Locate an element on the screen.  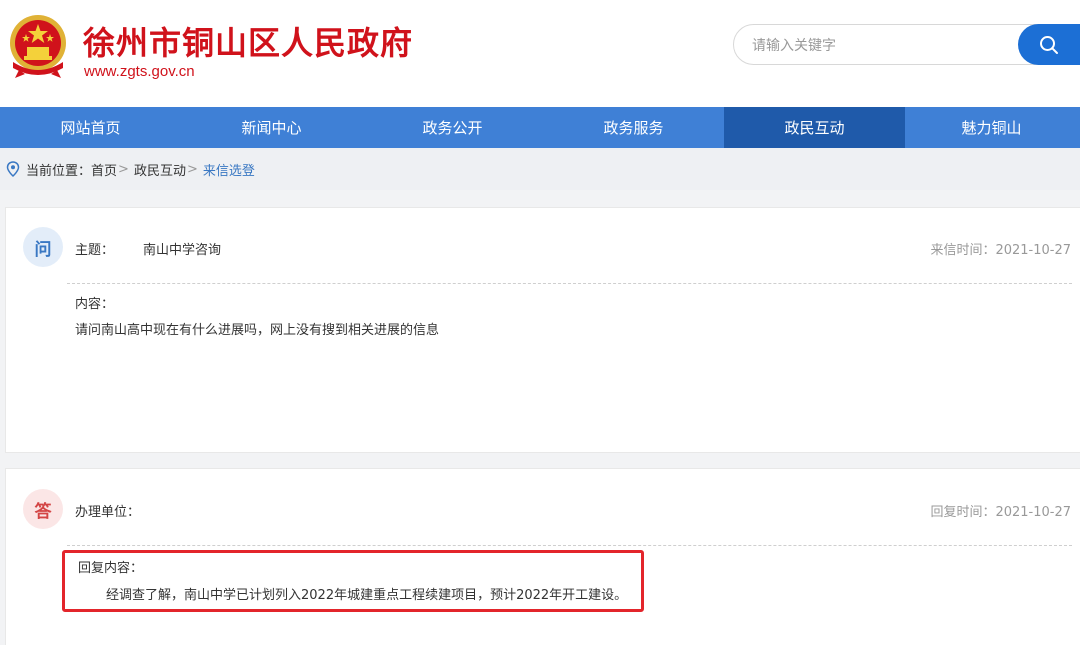
breadcrumb-current: 来信选登 is located at coordinates (229, 169).